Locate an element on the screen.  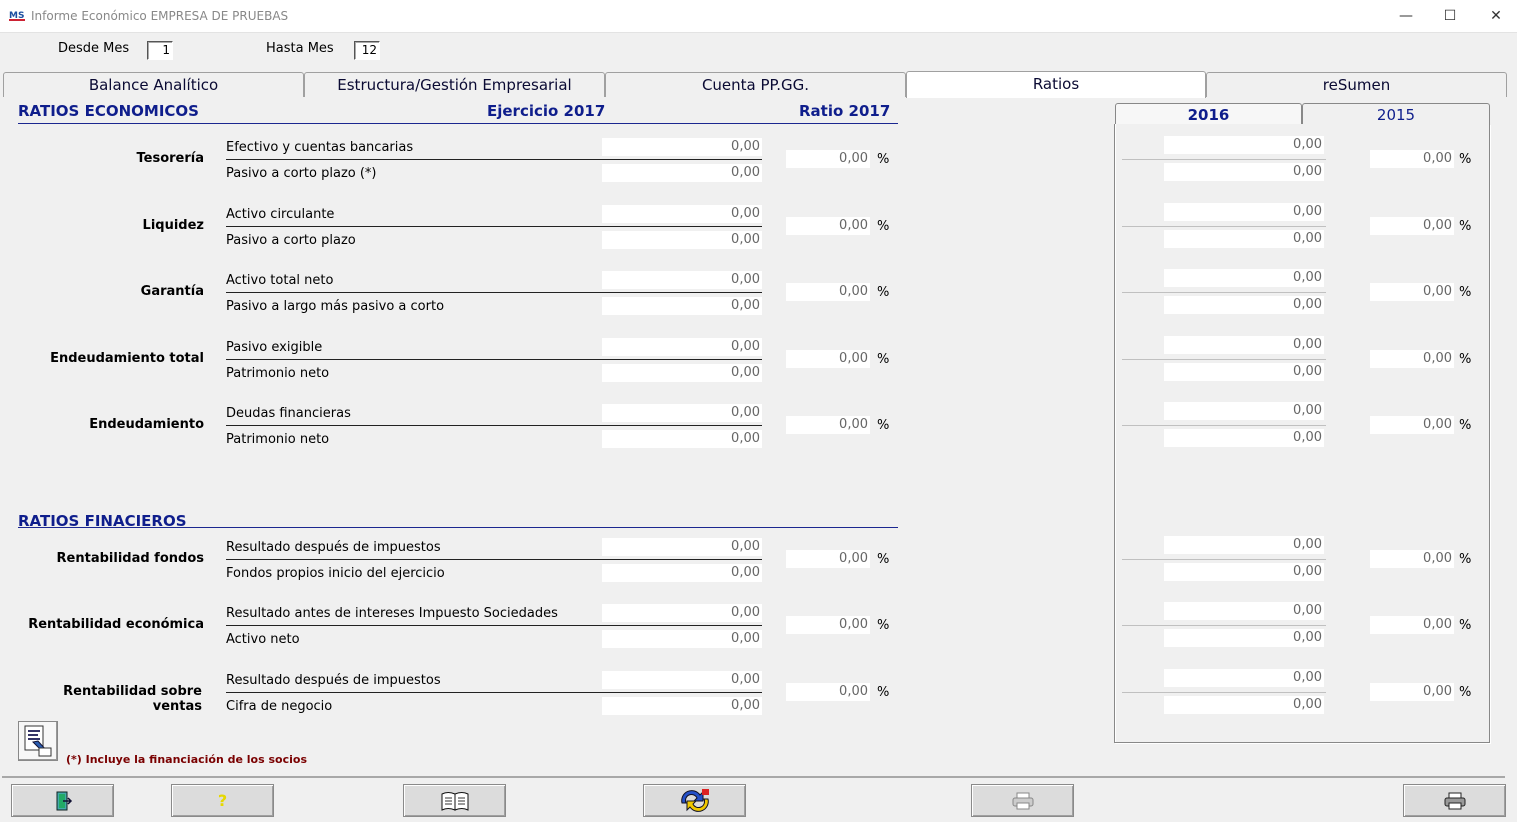
tab-estructura-gestion: Estructura/Gestión Empresarial is located at coordinates (454, 84).